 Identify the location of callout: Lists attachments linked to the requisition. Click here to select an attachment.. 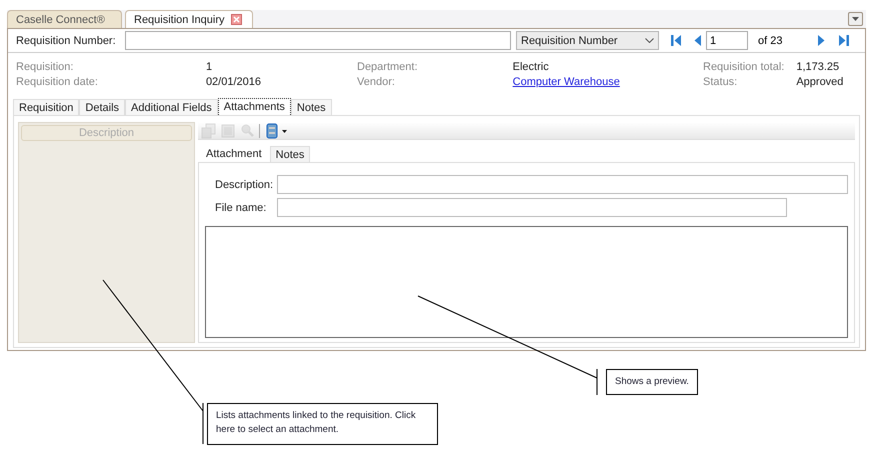
(322, 424).